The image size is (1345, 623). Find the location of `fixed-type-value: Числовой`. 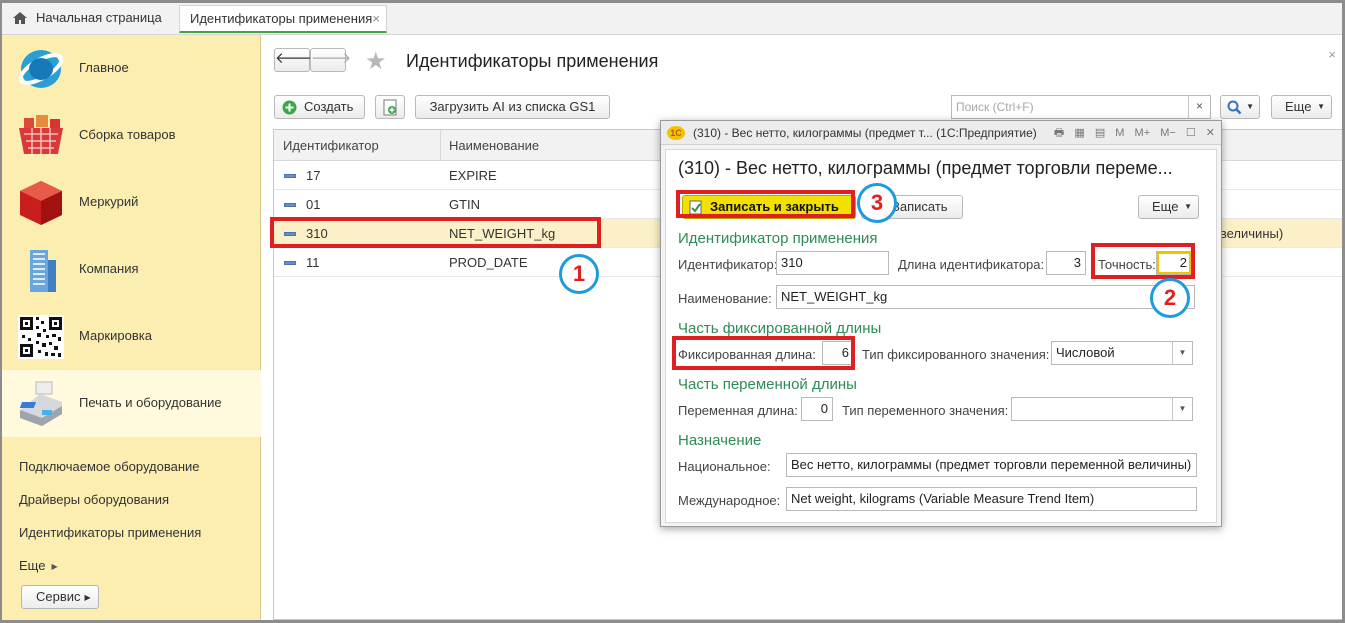

fixed-type-value: Числовой is located at coordinates (1085, 352).